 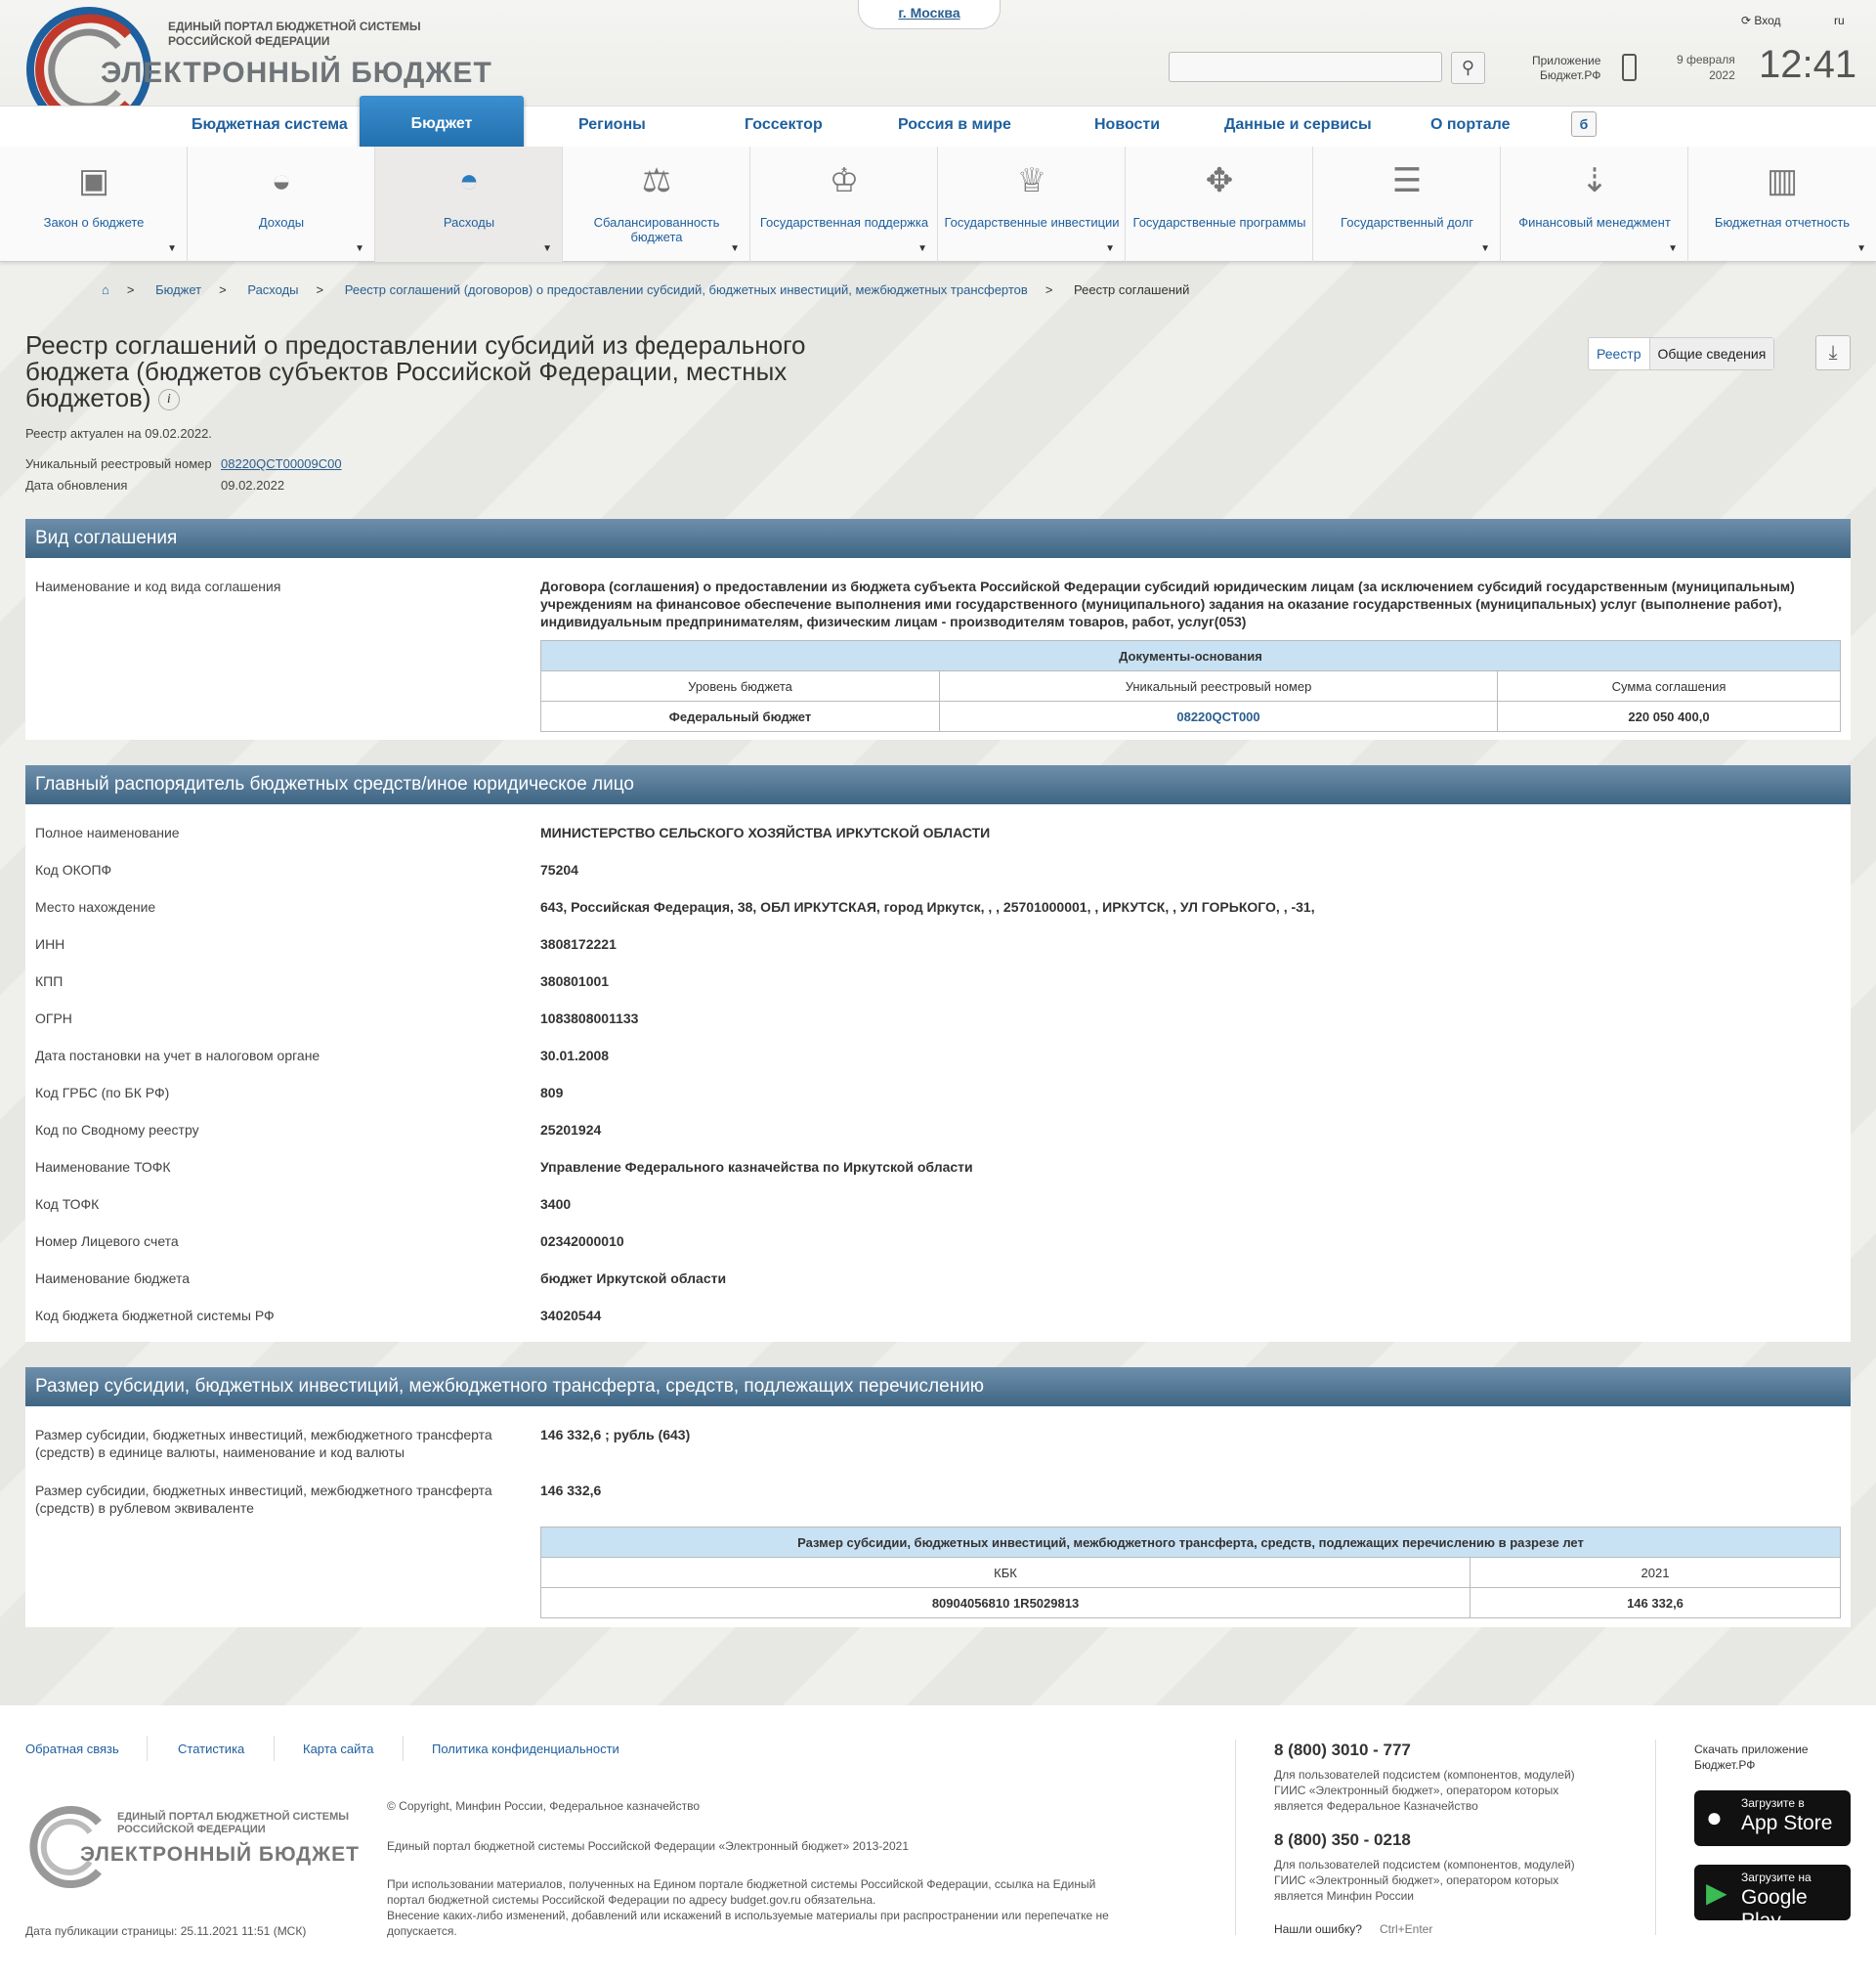 What do you see at coordinates (1706, 59) in the screenshot?
I see `date-line1: 9 февраля` at bounding box center [1706, 59].